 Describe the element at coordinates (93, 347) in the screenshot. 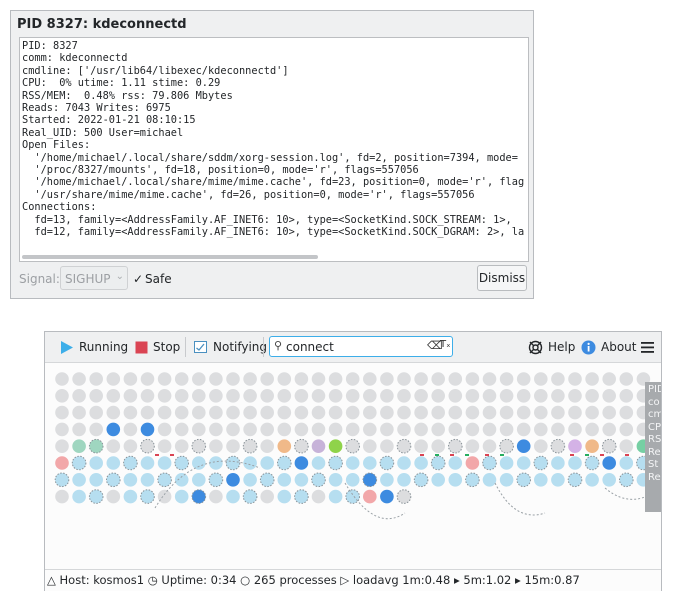

I see `running-button: Running` at that location.